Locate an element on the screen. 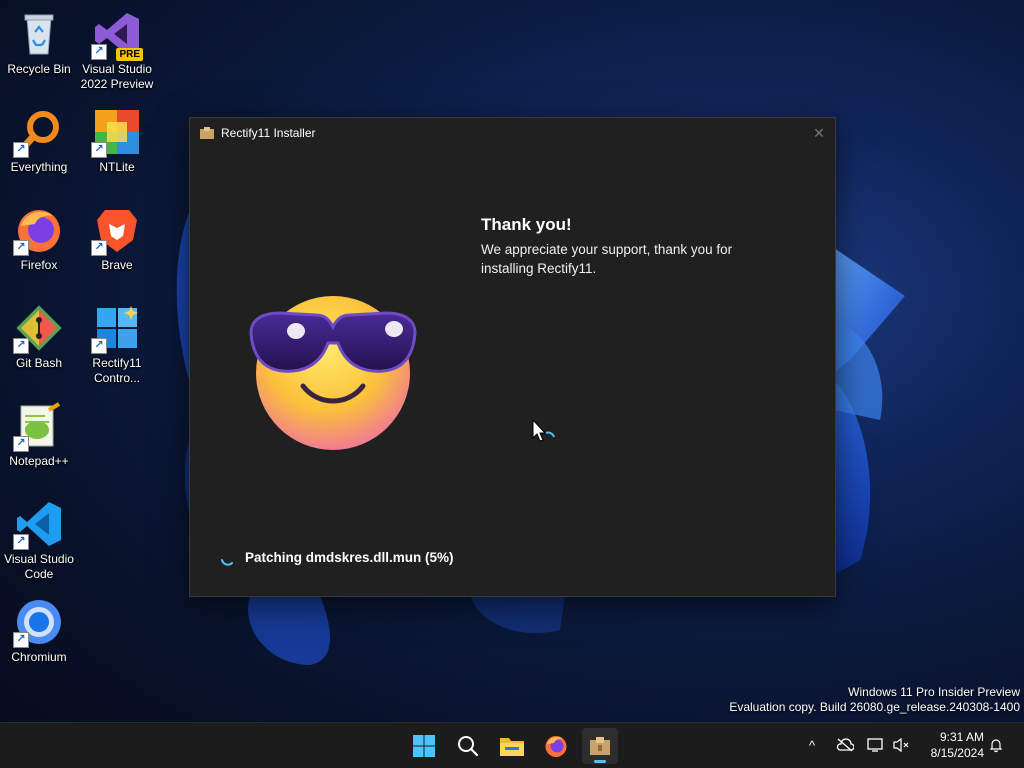 This screenshot has height=768, width=1024. desktop-icon-visual-studio-code: ↗ Visual Studio Code is located at coordinates (39, 540).